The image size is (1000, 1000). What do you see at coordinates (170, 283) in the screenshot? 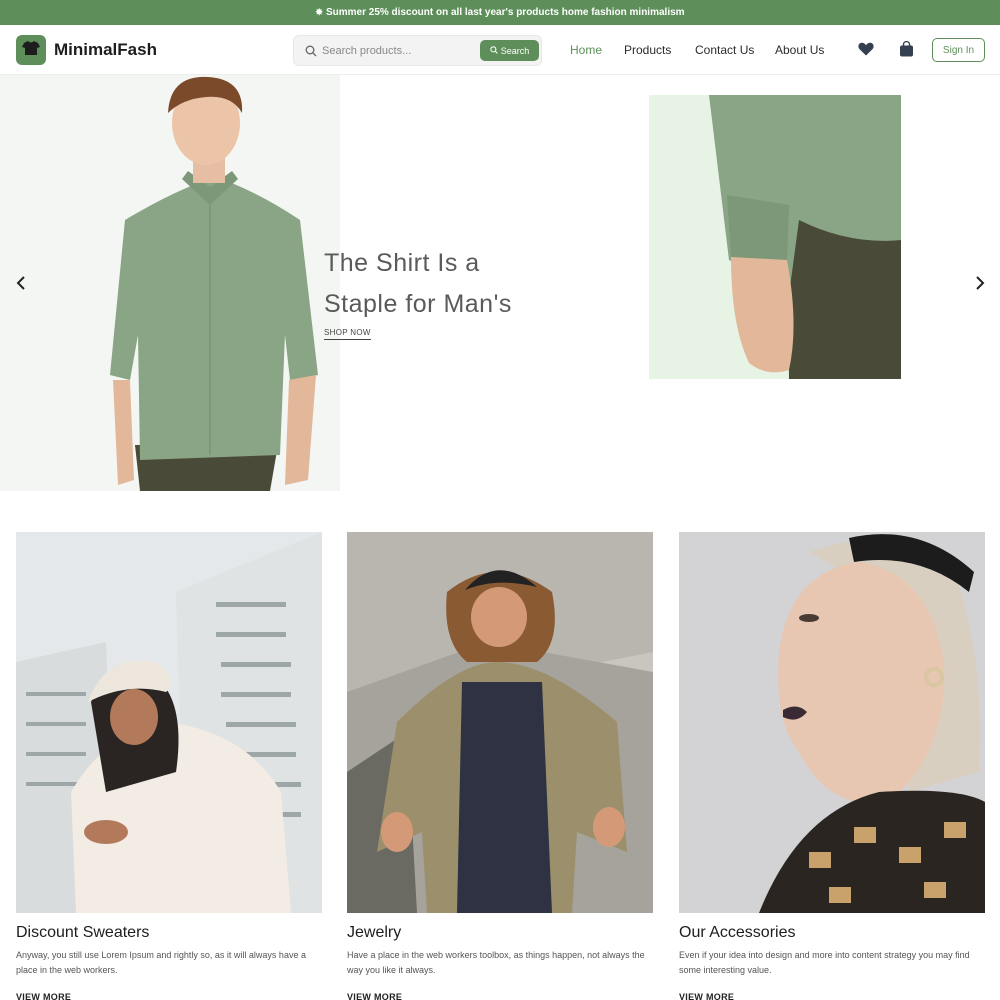
I see `hero-model-image` at bounding box center [170, 283].